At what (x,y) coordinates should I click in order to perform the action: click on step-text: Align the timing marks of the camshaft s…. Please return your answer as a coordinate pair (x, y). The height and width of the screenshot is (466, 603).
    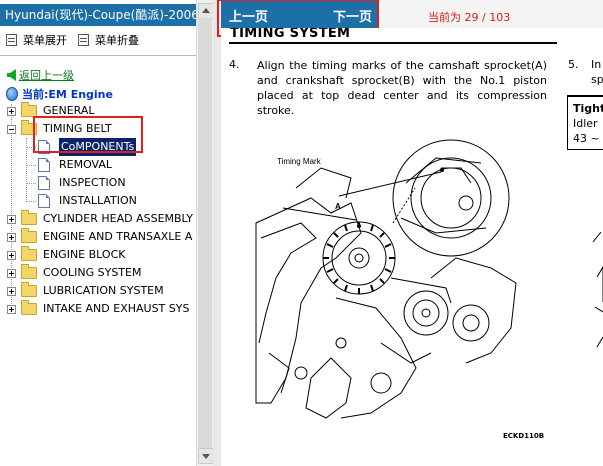
    Looking at the image, I should click on (402, 88).